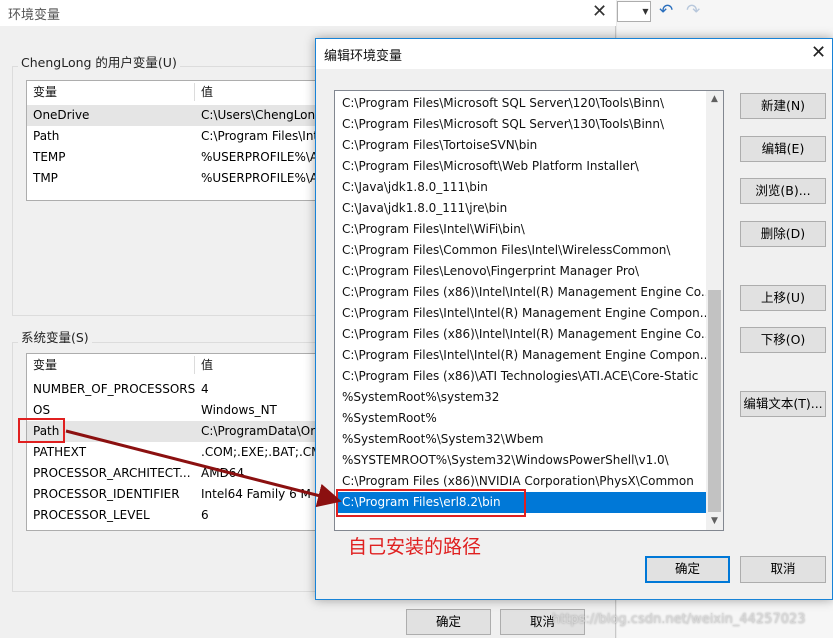 The image size is (833, 638). What do you see at coordinates (203, 468) in the screenshot?
I see `arrow-line` at bounding box center [203, 468].